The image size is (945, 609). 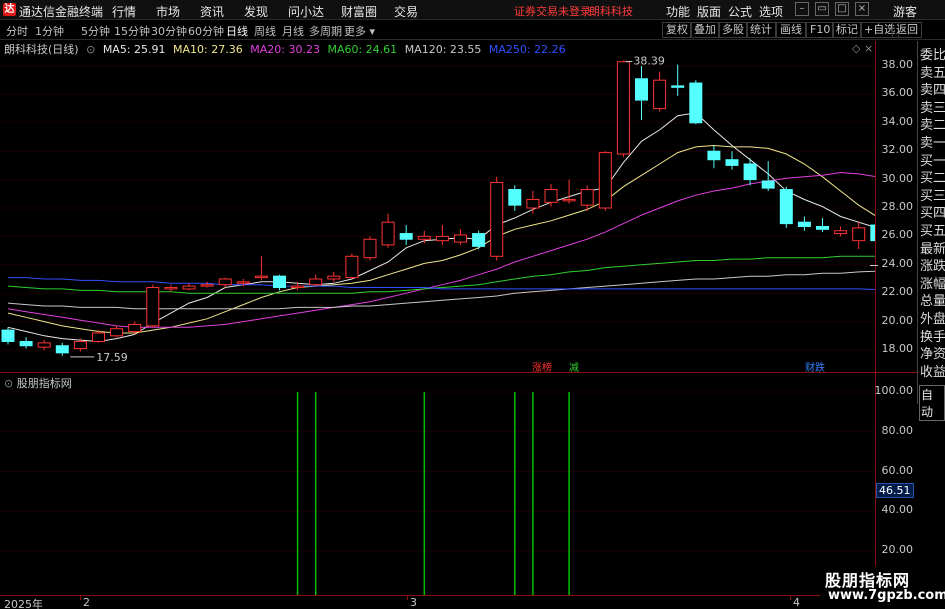 I want to click on side-item: 净资, so click(x=932, y=352).